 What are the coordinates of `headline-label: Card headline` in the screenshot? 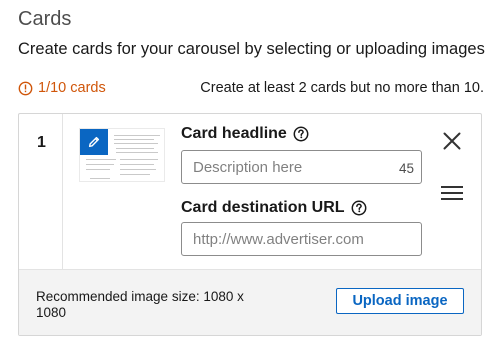 It's located at (245, 134).